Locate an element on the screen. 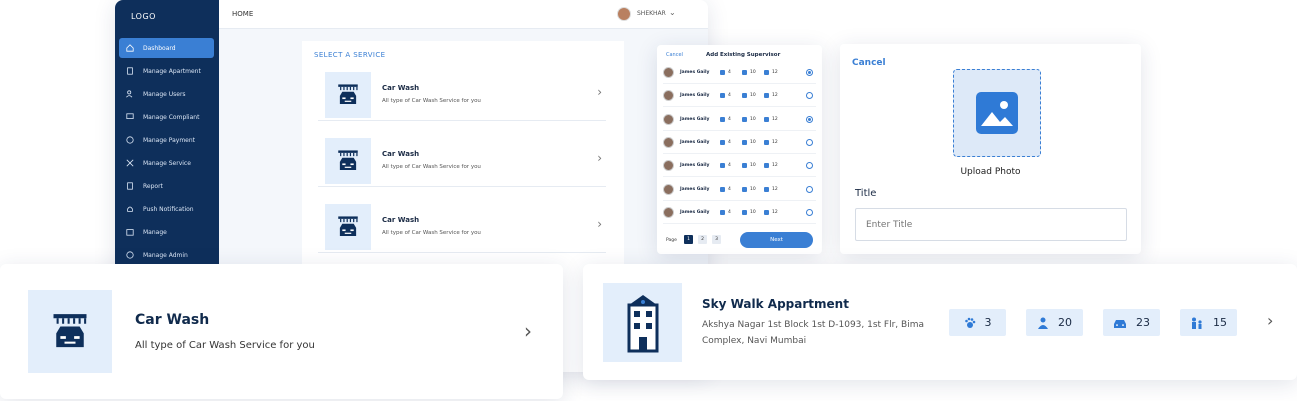 Image resolution: width=1297 pixels, height=401 pixels. home-icon is located at coordinates (130, 48).